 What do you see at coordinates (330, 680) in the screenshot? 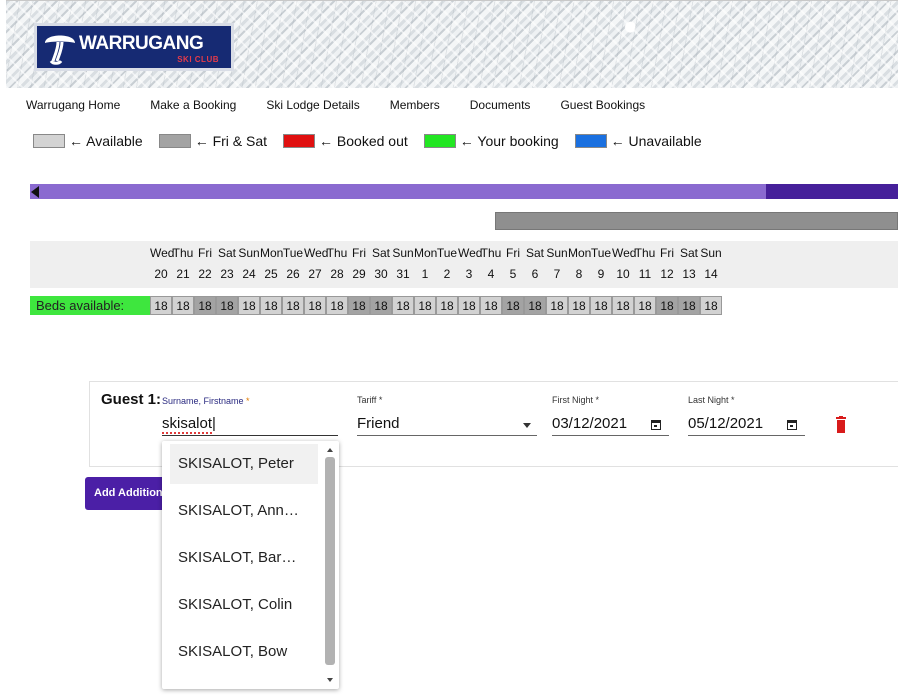
I see `scroll-down-icon` at bounding box center [330, 680].